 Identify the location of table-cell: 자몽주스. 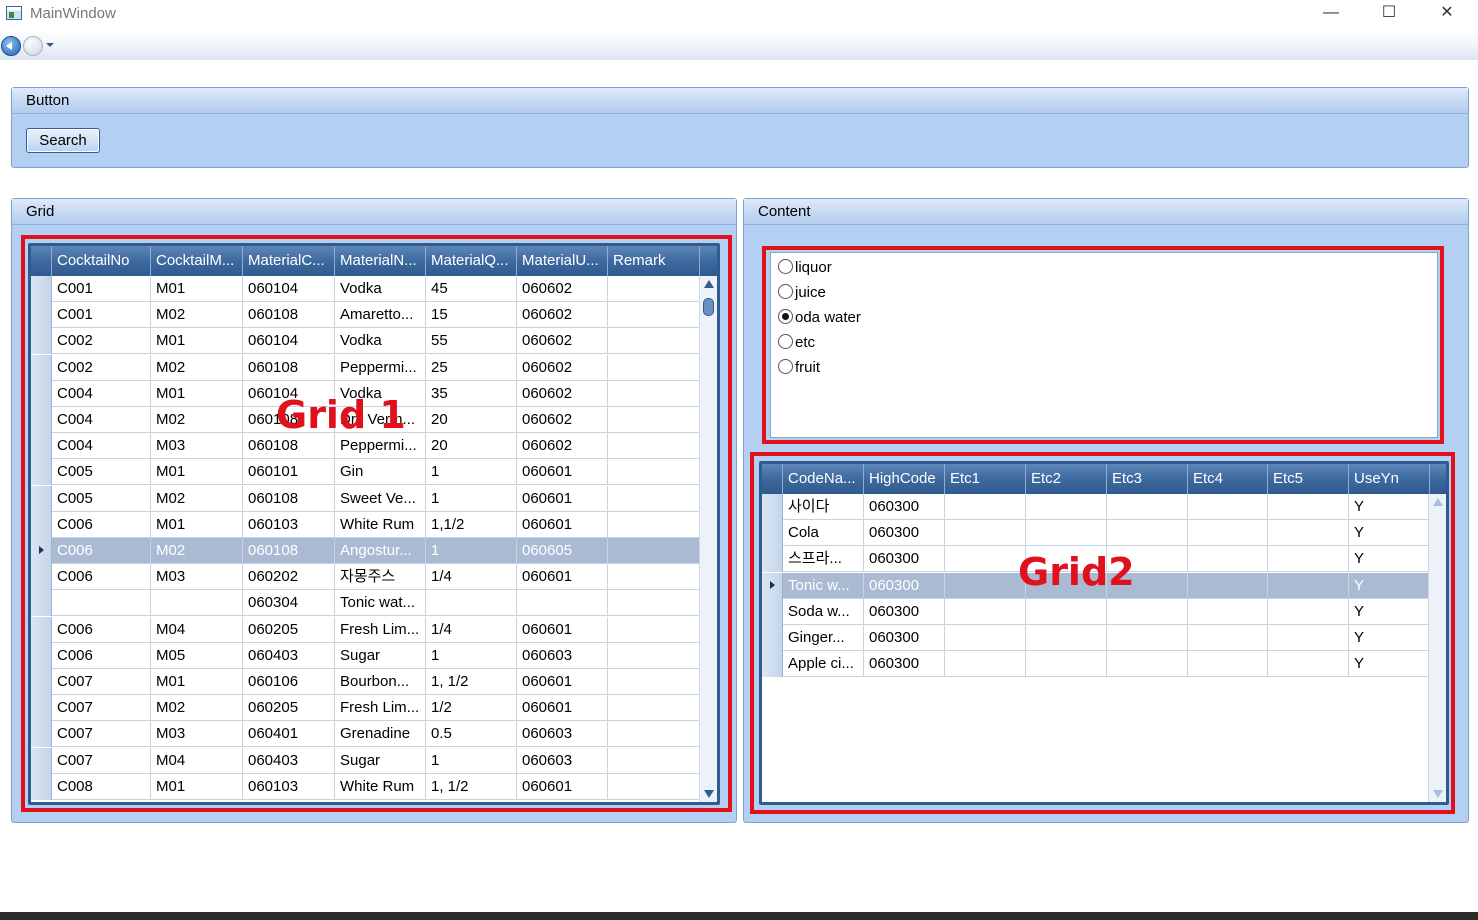
(380, 577).